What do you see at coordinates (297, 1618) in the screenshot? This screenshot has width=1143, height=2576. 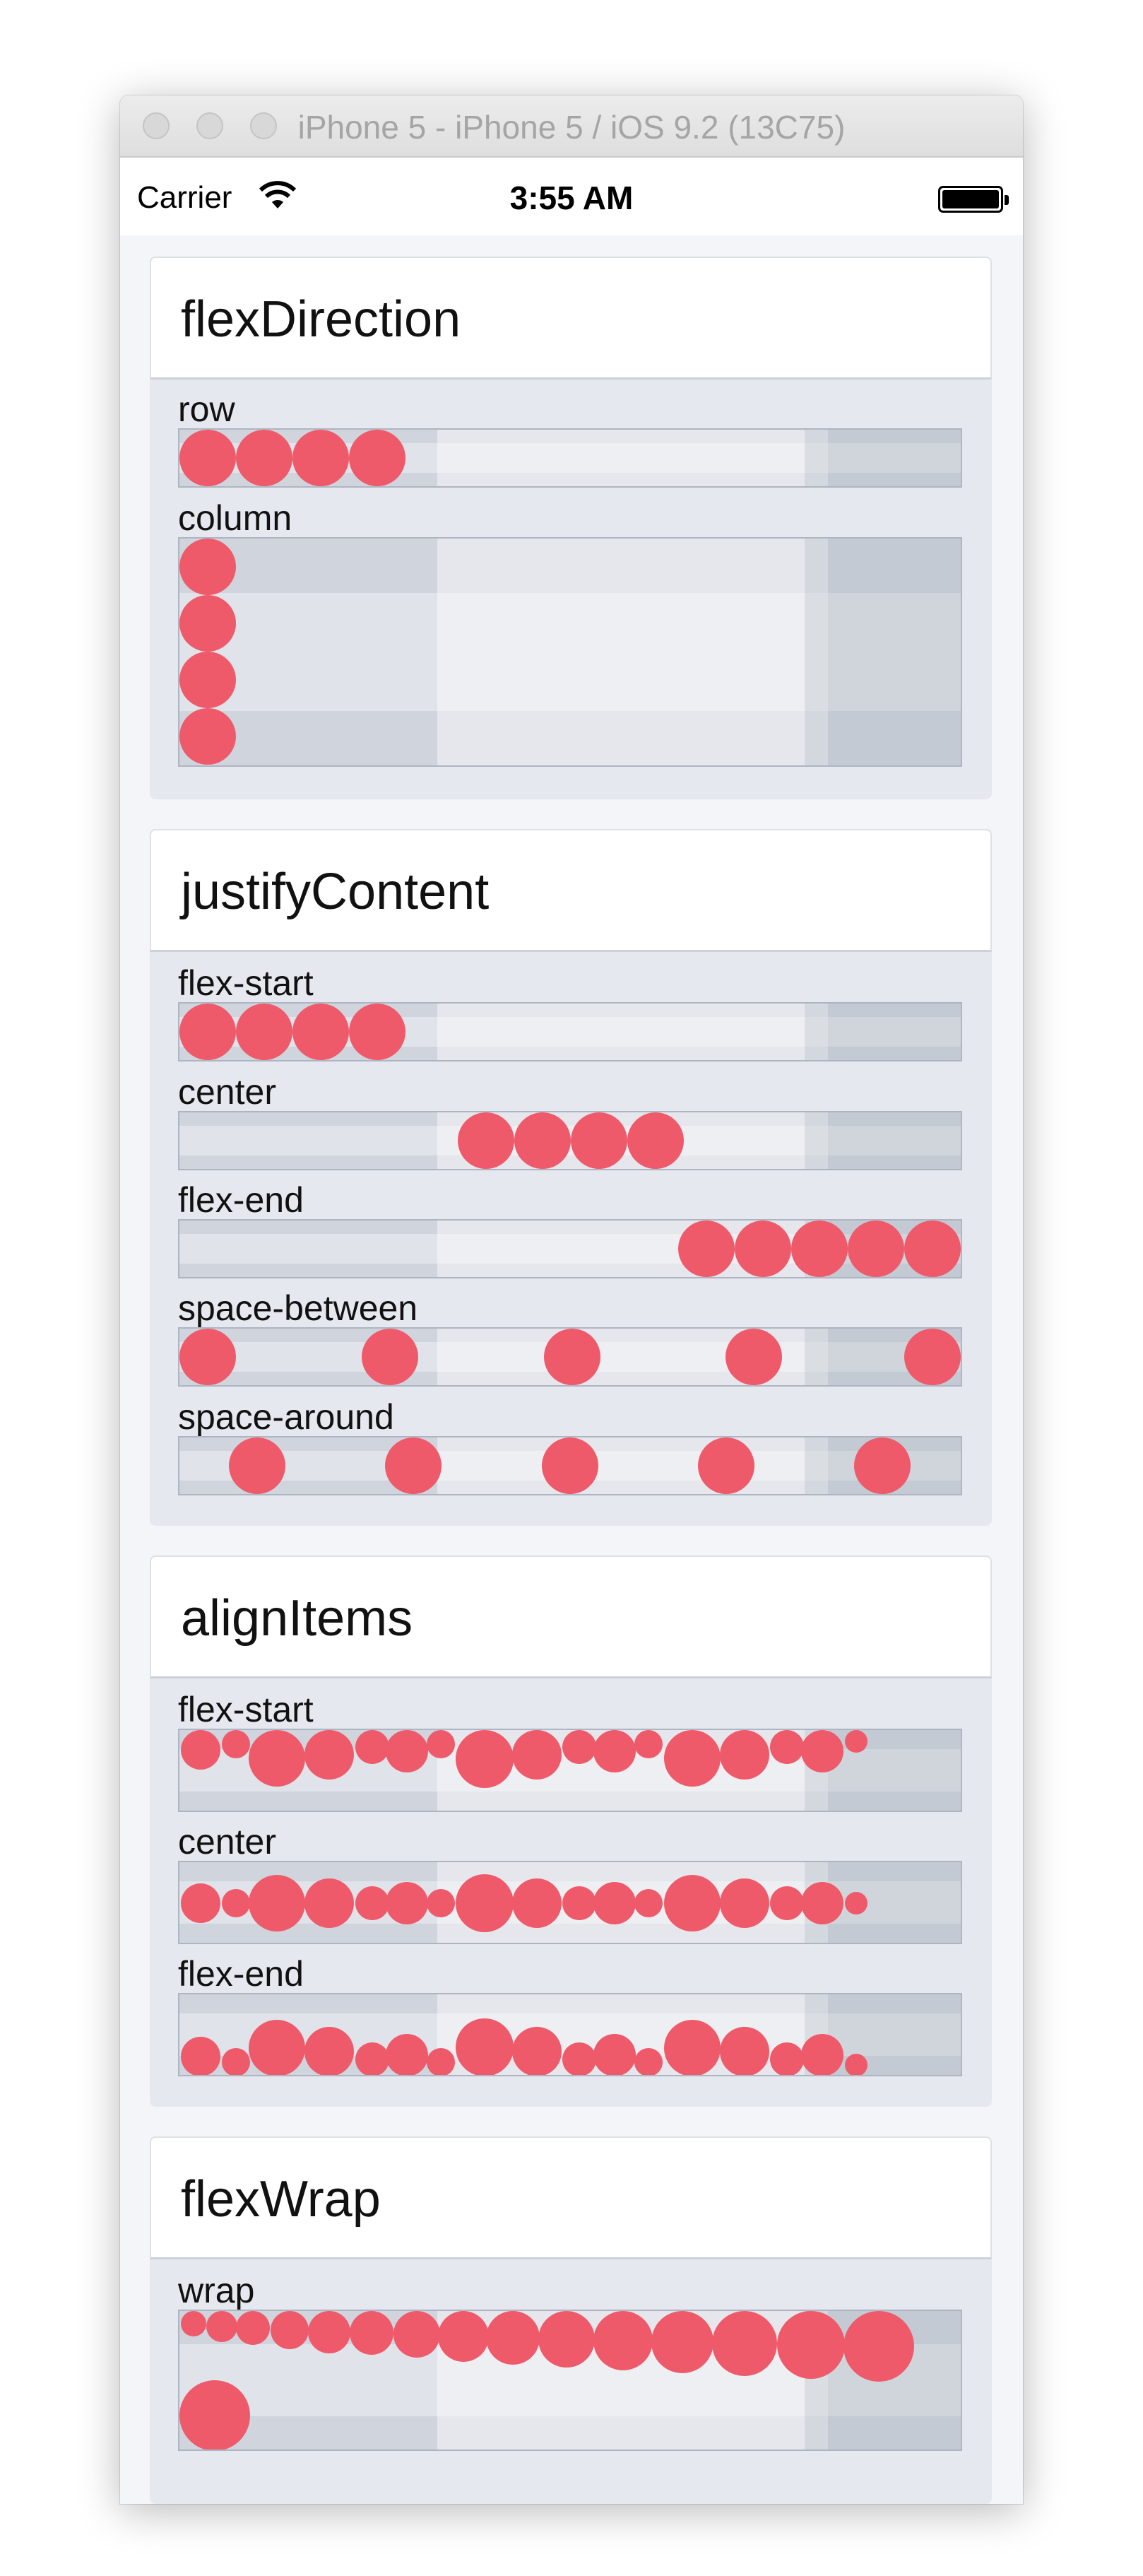 I see `card-title: alignItems` at bounding box center [297, 1618].